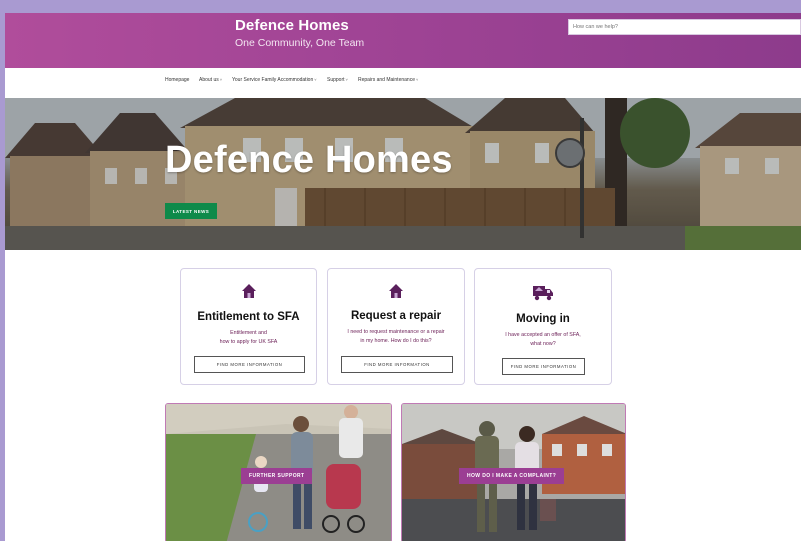  Describe the element at coordinates (543, 344) in the screenshot. I see `card-description-line: what now?` at that location.